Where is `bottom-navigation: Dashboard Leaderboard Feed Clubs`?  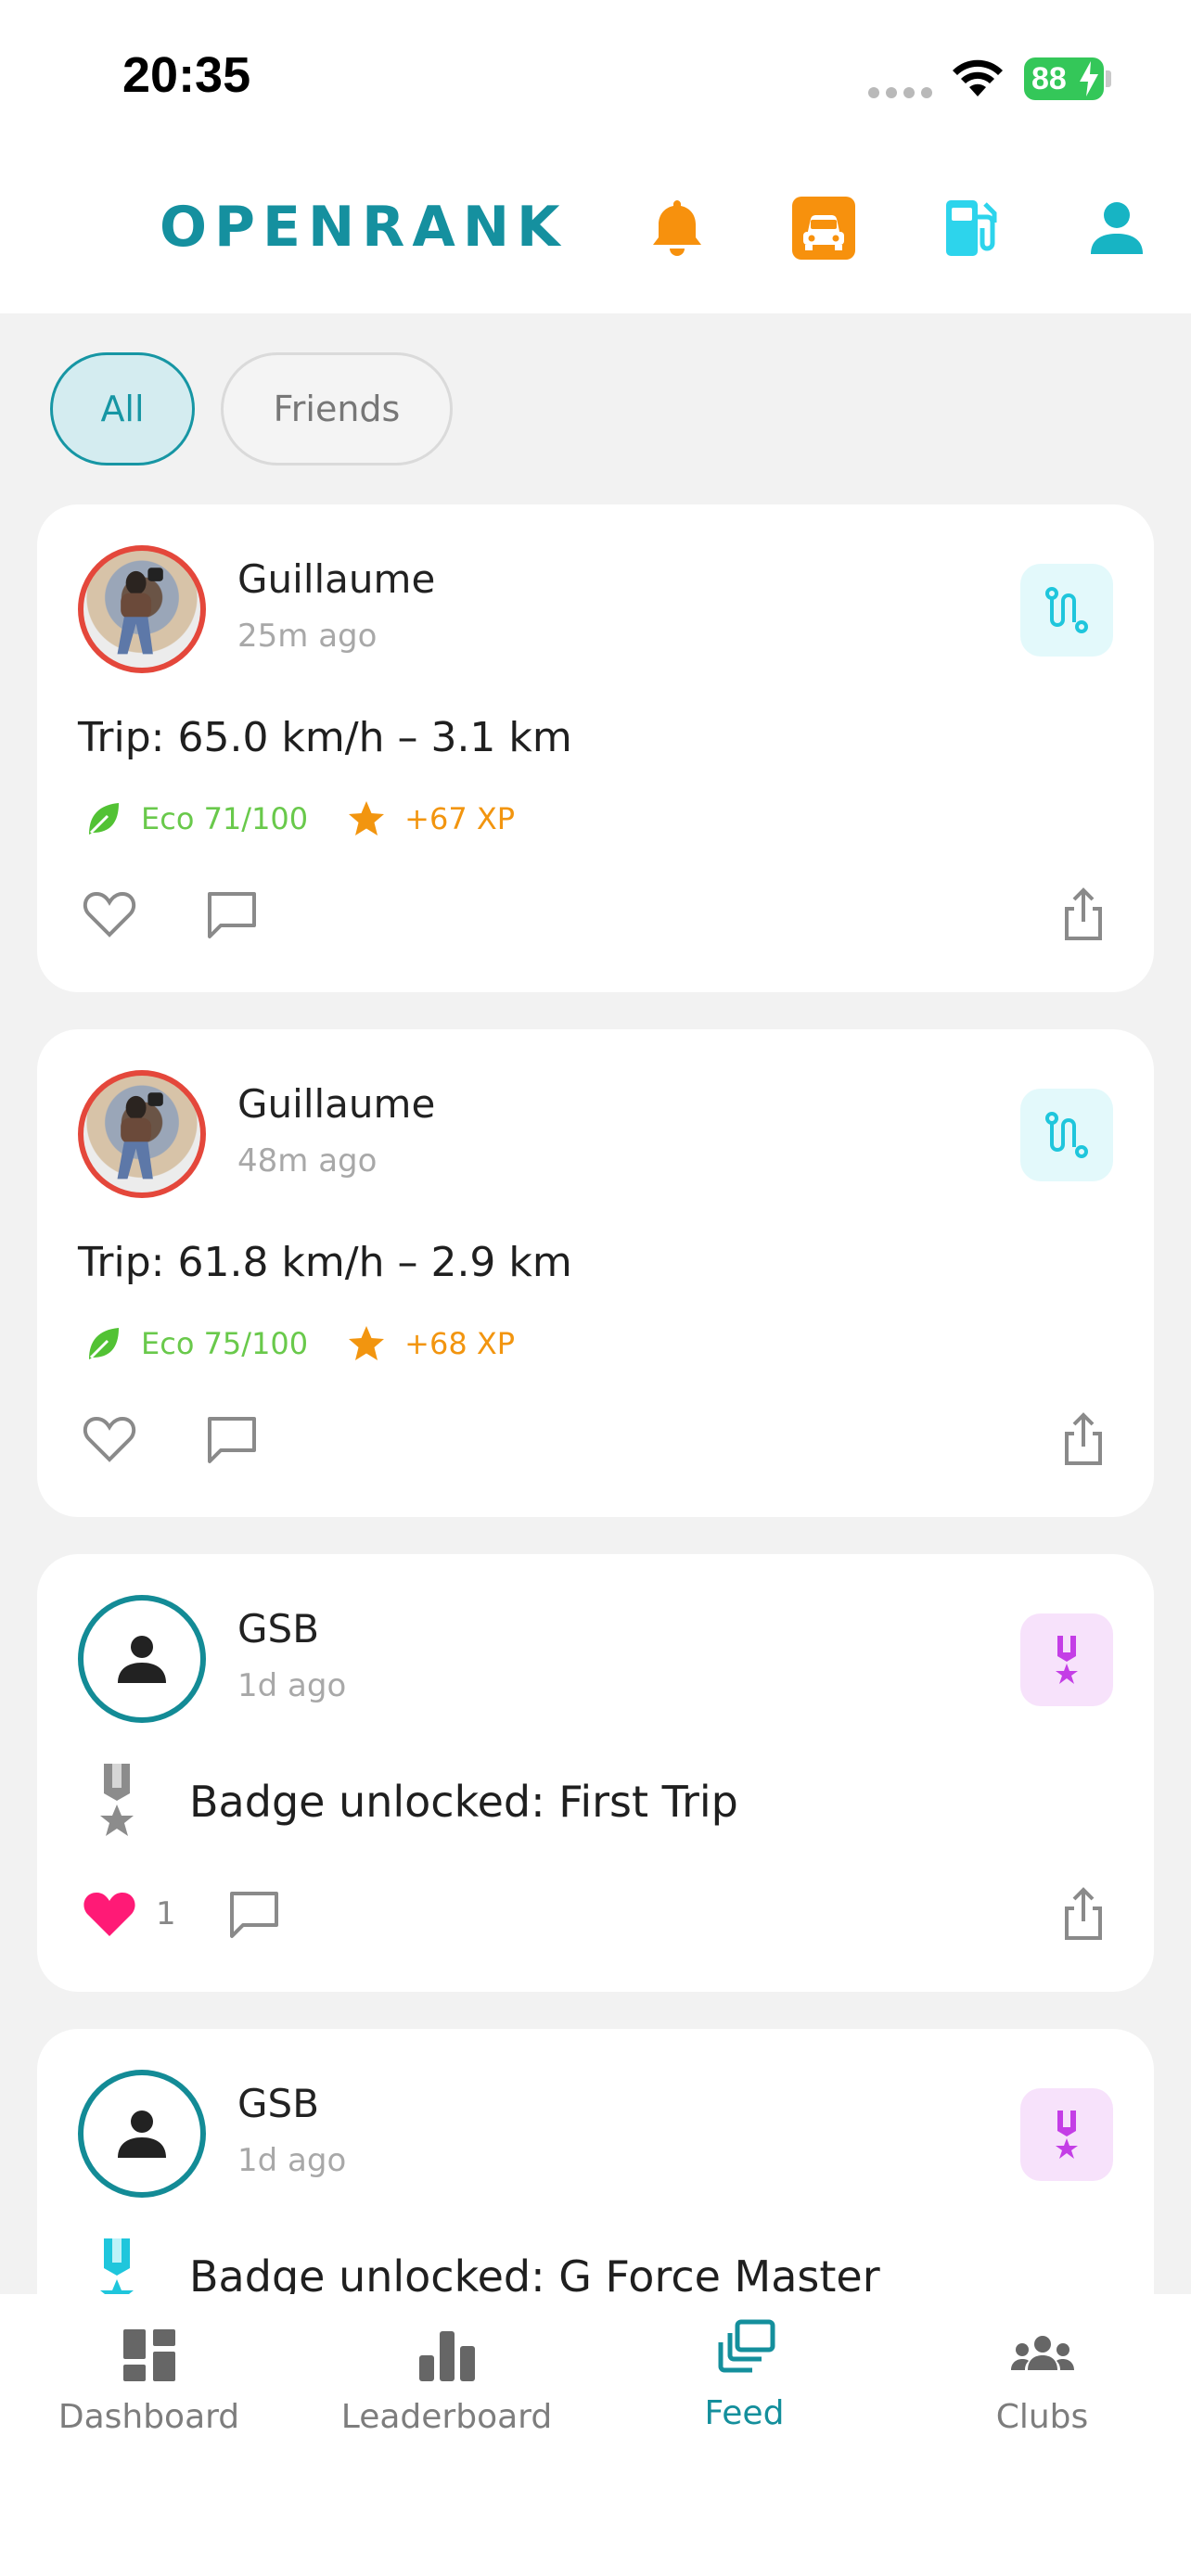
bottom-navigation: Dashboard Leaderboard Feed Clubs is located at coordinates (595, 2435).